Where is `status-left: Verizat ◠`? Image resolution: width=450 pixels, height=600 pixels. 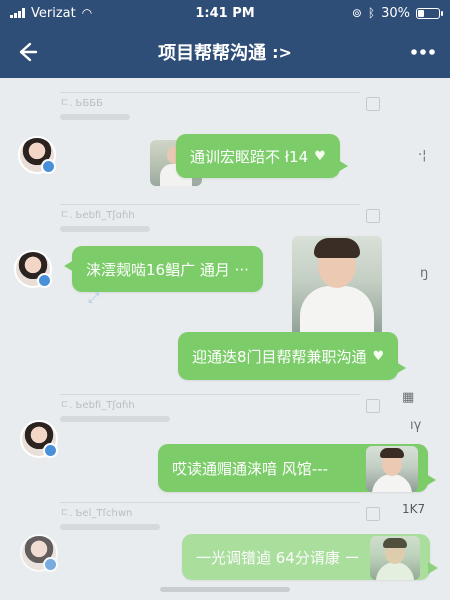
status-left: Verizat ◠ is located at coordinates (51, 13).